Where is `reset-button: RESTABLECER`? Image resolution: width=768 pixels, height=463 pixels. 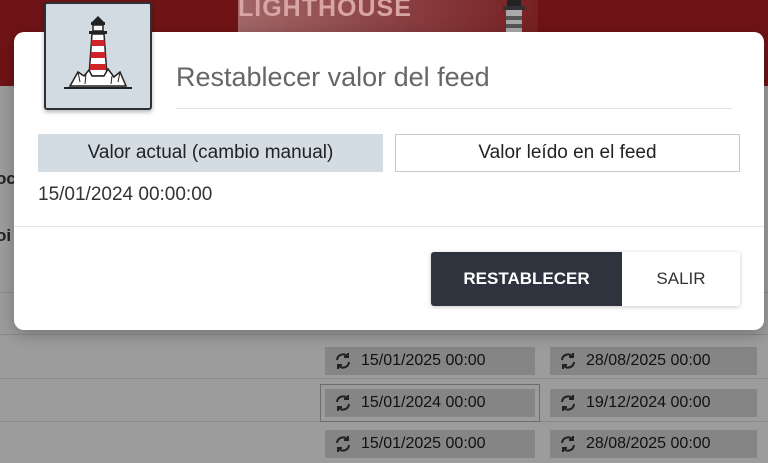
reset-button: RESTABLECER is located at coordinates (526, 279).